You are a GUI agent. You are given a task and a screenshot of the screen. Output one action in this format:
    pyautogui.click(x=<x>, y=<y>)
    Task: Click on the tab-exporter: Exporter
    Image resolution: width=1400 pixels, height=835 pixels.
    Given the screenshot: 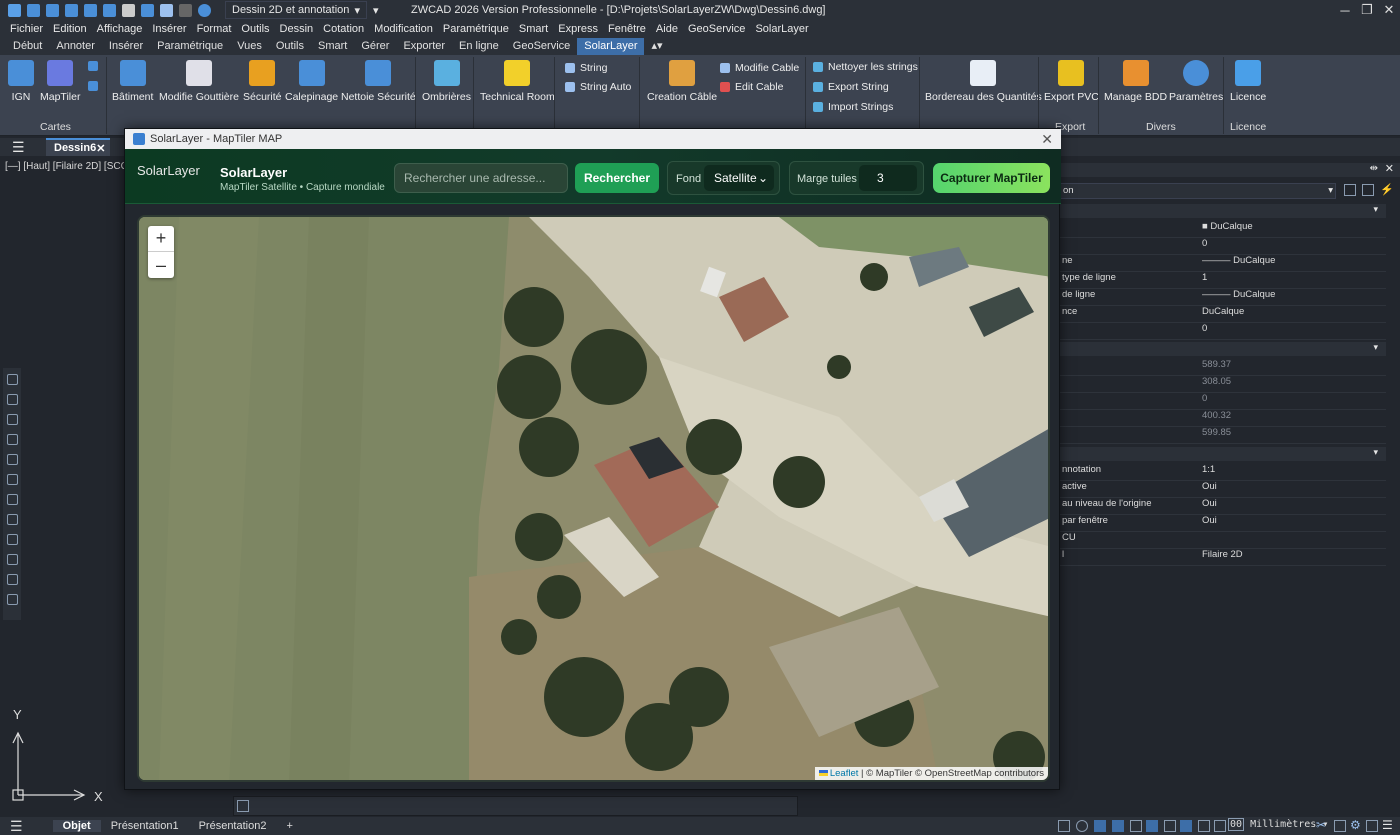 What is the action you would take?
    pyautogui.click(x=424, y=46)
    